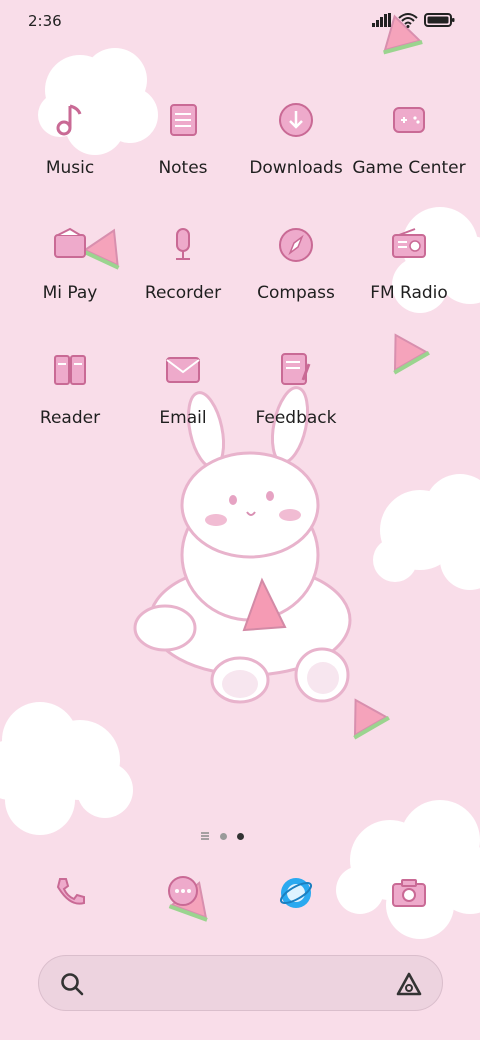 The height and width of the screenshot is (1040, 480). I want to click on dock-browser, so click(296, 893).